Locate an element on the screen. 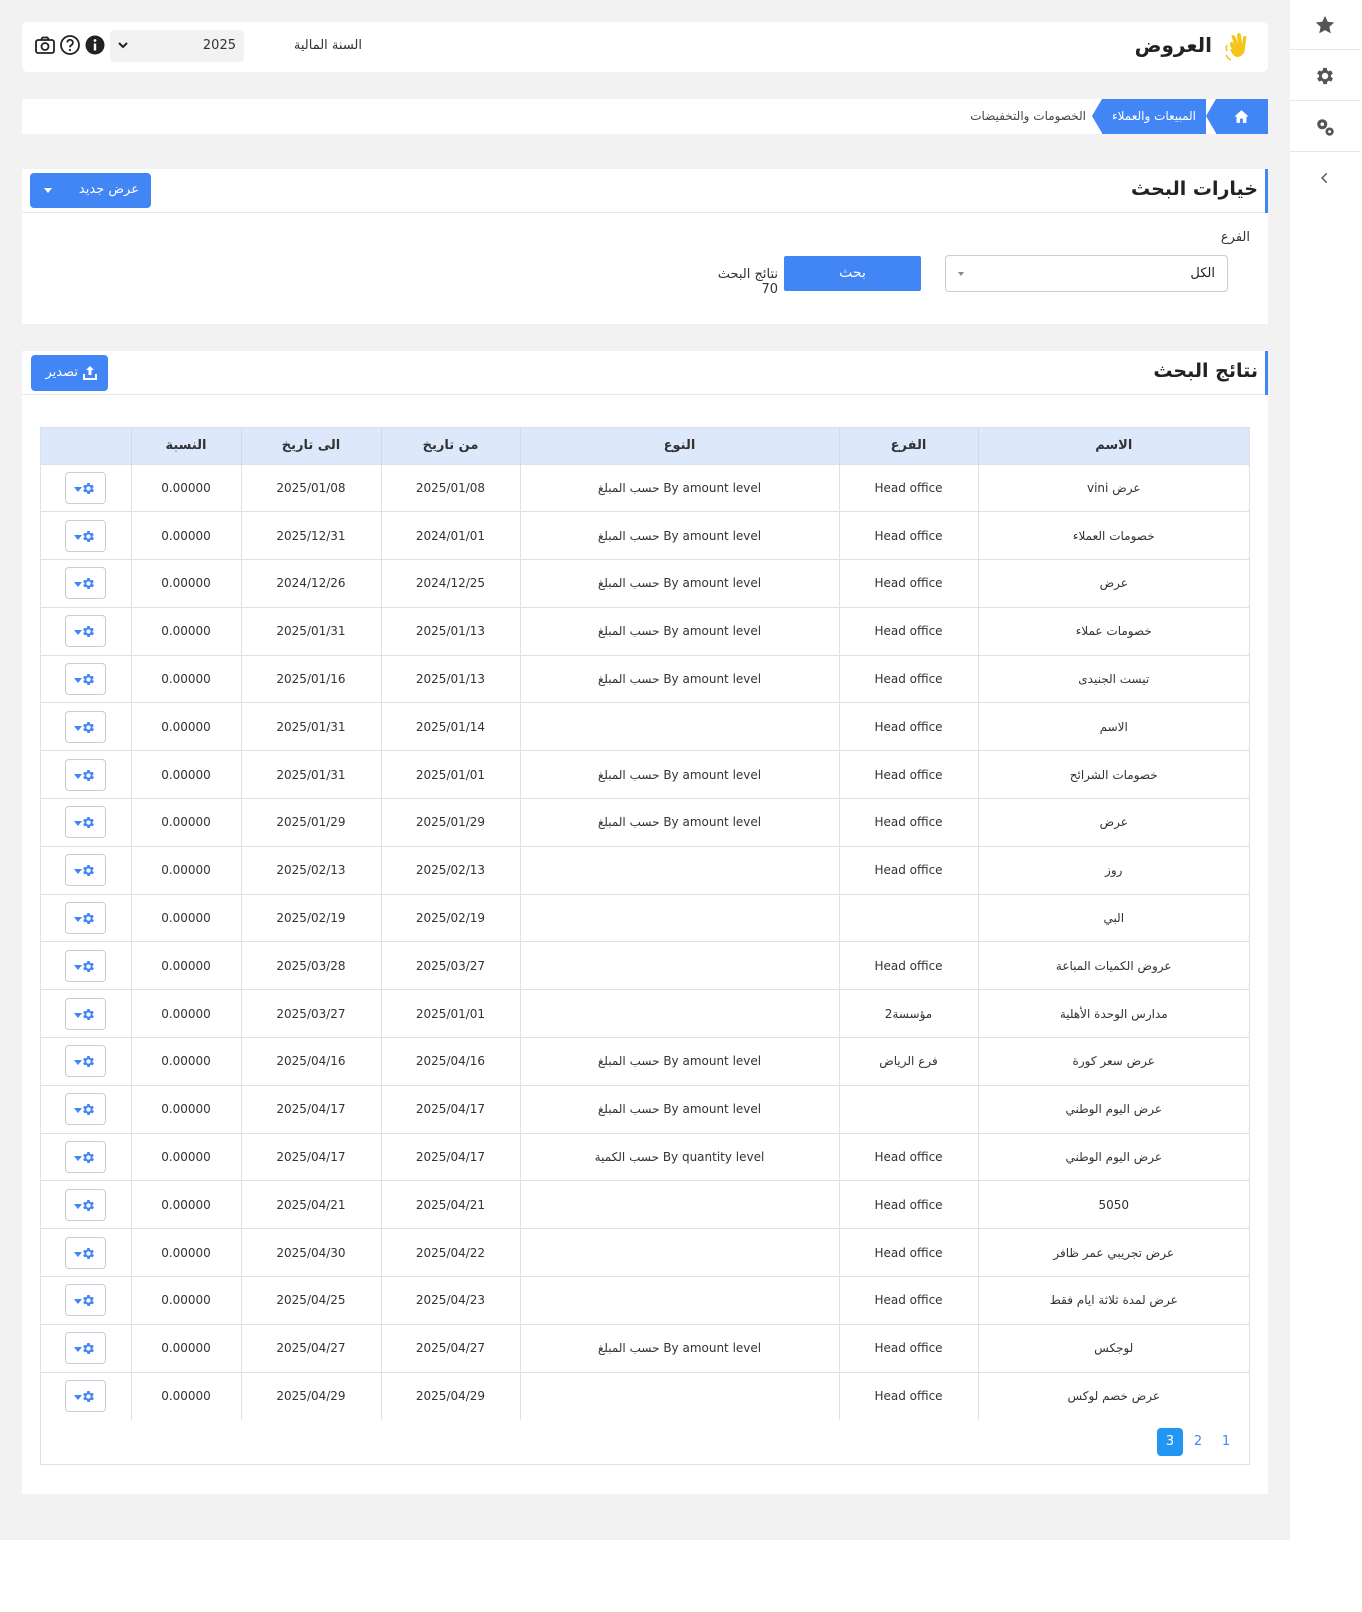 The width and height of the screenshot is (1362, 1612). header-icons is located at coordinates (70, 45).